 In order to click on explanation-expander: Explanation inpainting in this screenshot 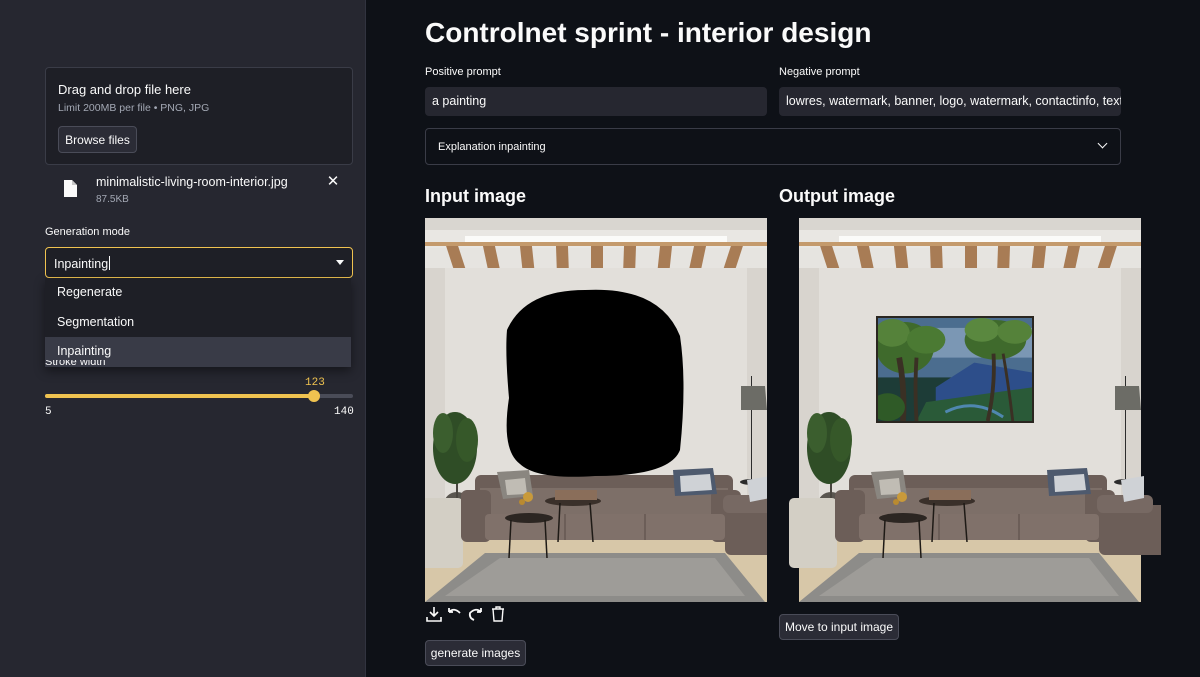, I will do `click(773, 146)`.